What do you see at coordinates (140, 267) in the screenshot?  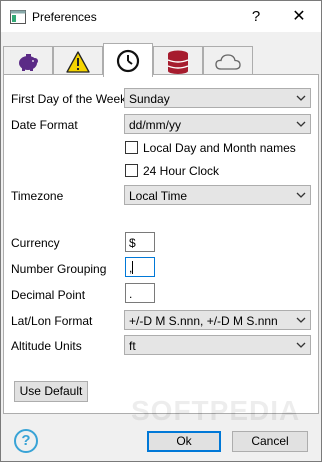 I see `number-grouping-field: ,` at bounding box center [140, 267].